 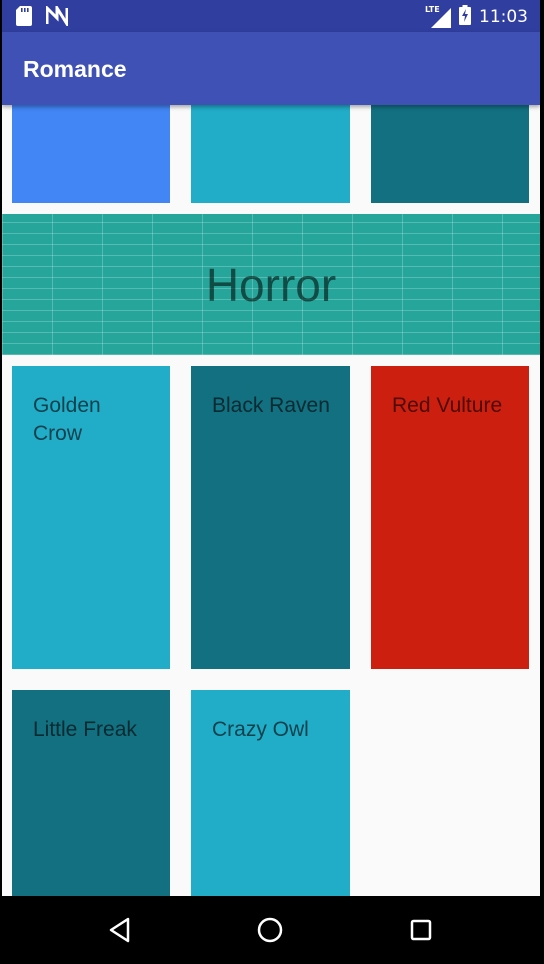 I want to click on n-logo-icon, so click(x=57, y=16).